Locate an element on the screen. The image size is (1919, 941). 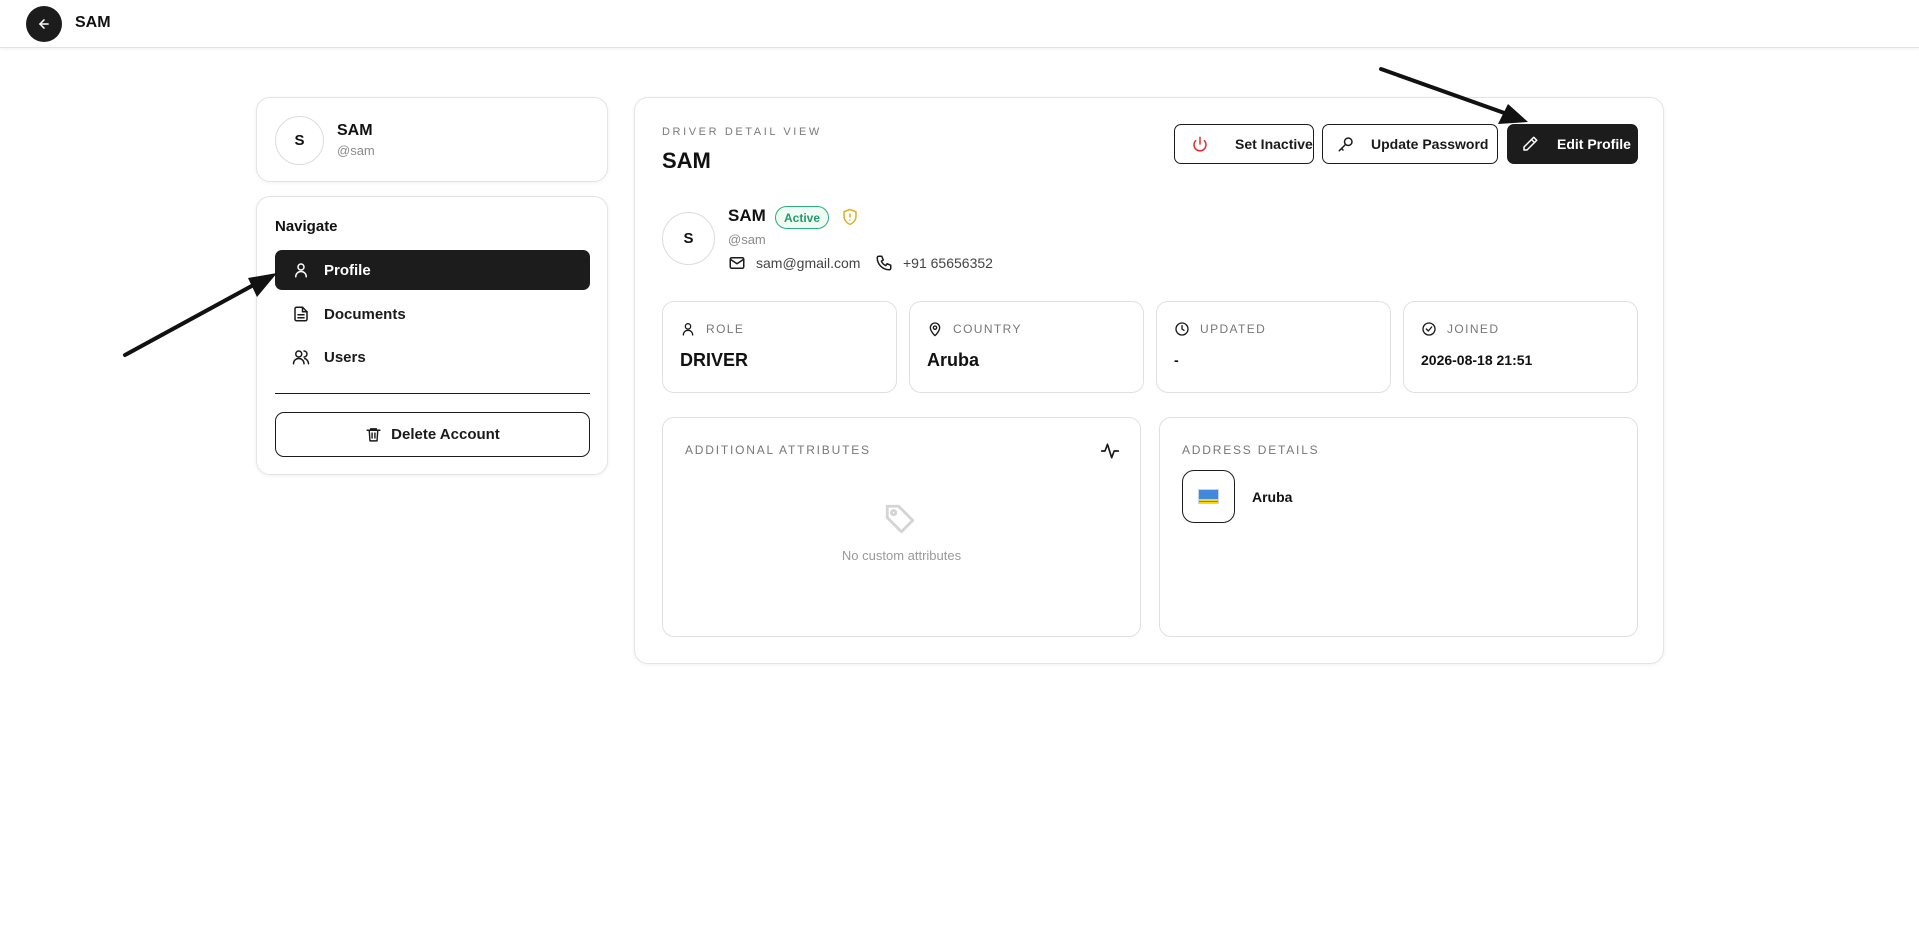
user-name: SAM is located at coordinates (355, 130).